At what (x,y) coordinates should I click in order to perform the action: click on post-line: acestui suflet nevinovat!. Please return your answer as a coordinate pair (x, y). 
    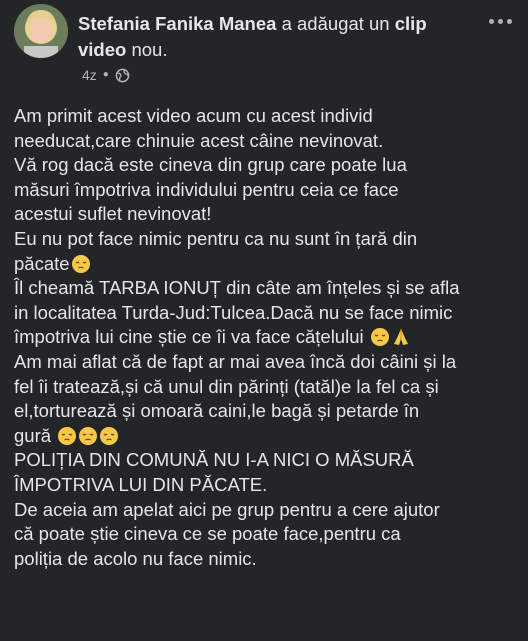
    Looking at the image, I should click on (113, 214).